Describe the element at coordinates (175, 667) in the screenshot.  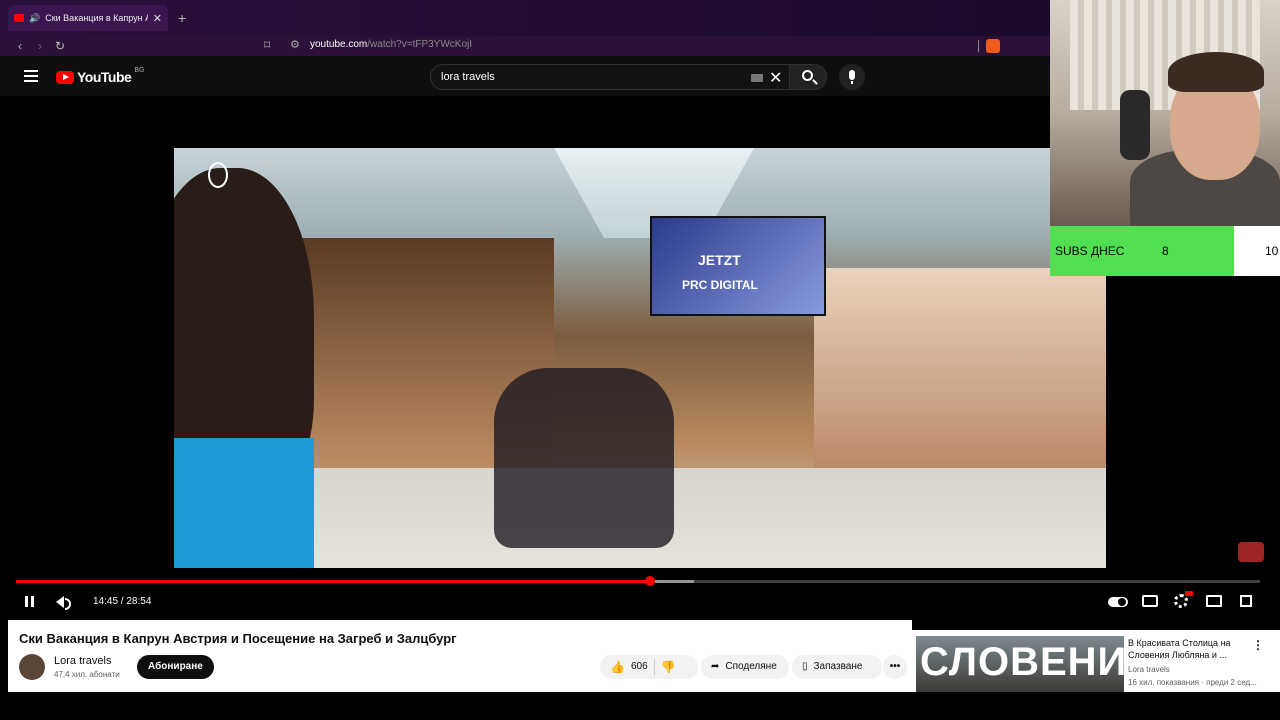
I see `subscribe-button: Абониране` at that location.